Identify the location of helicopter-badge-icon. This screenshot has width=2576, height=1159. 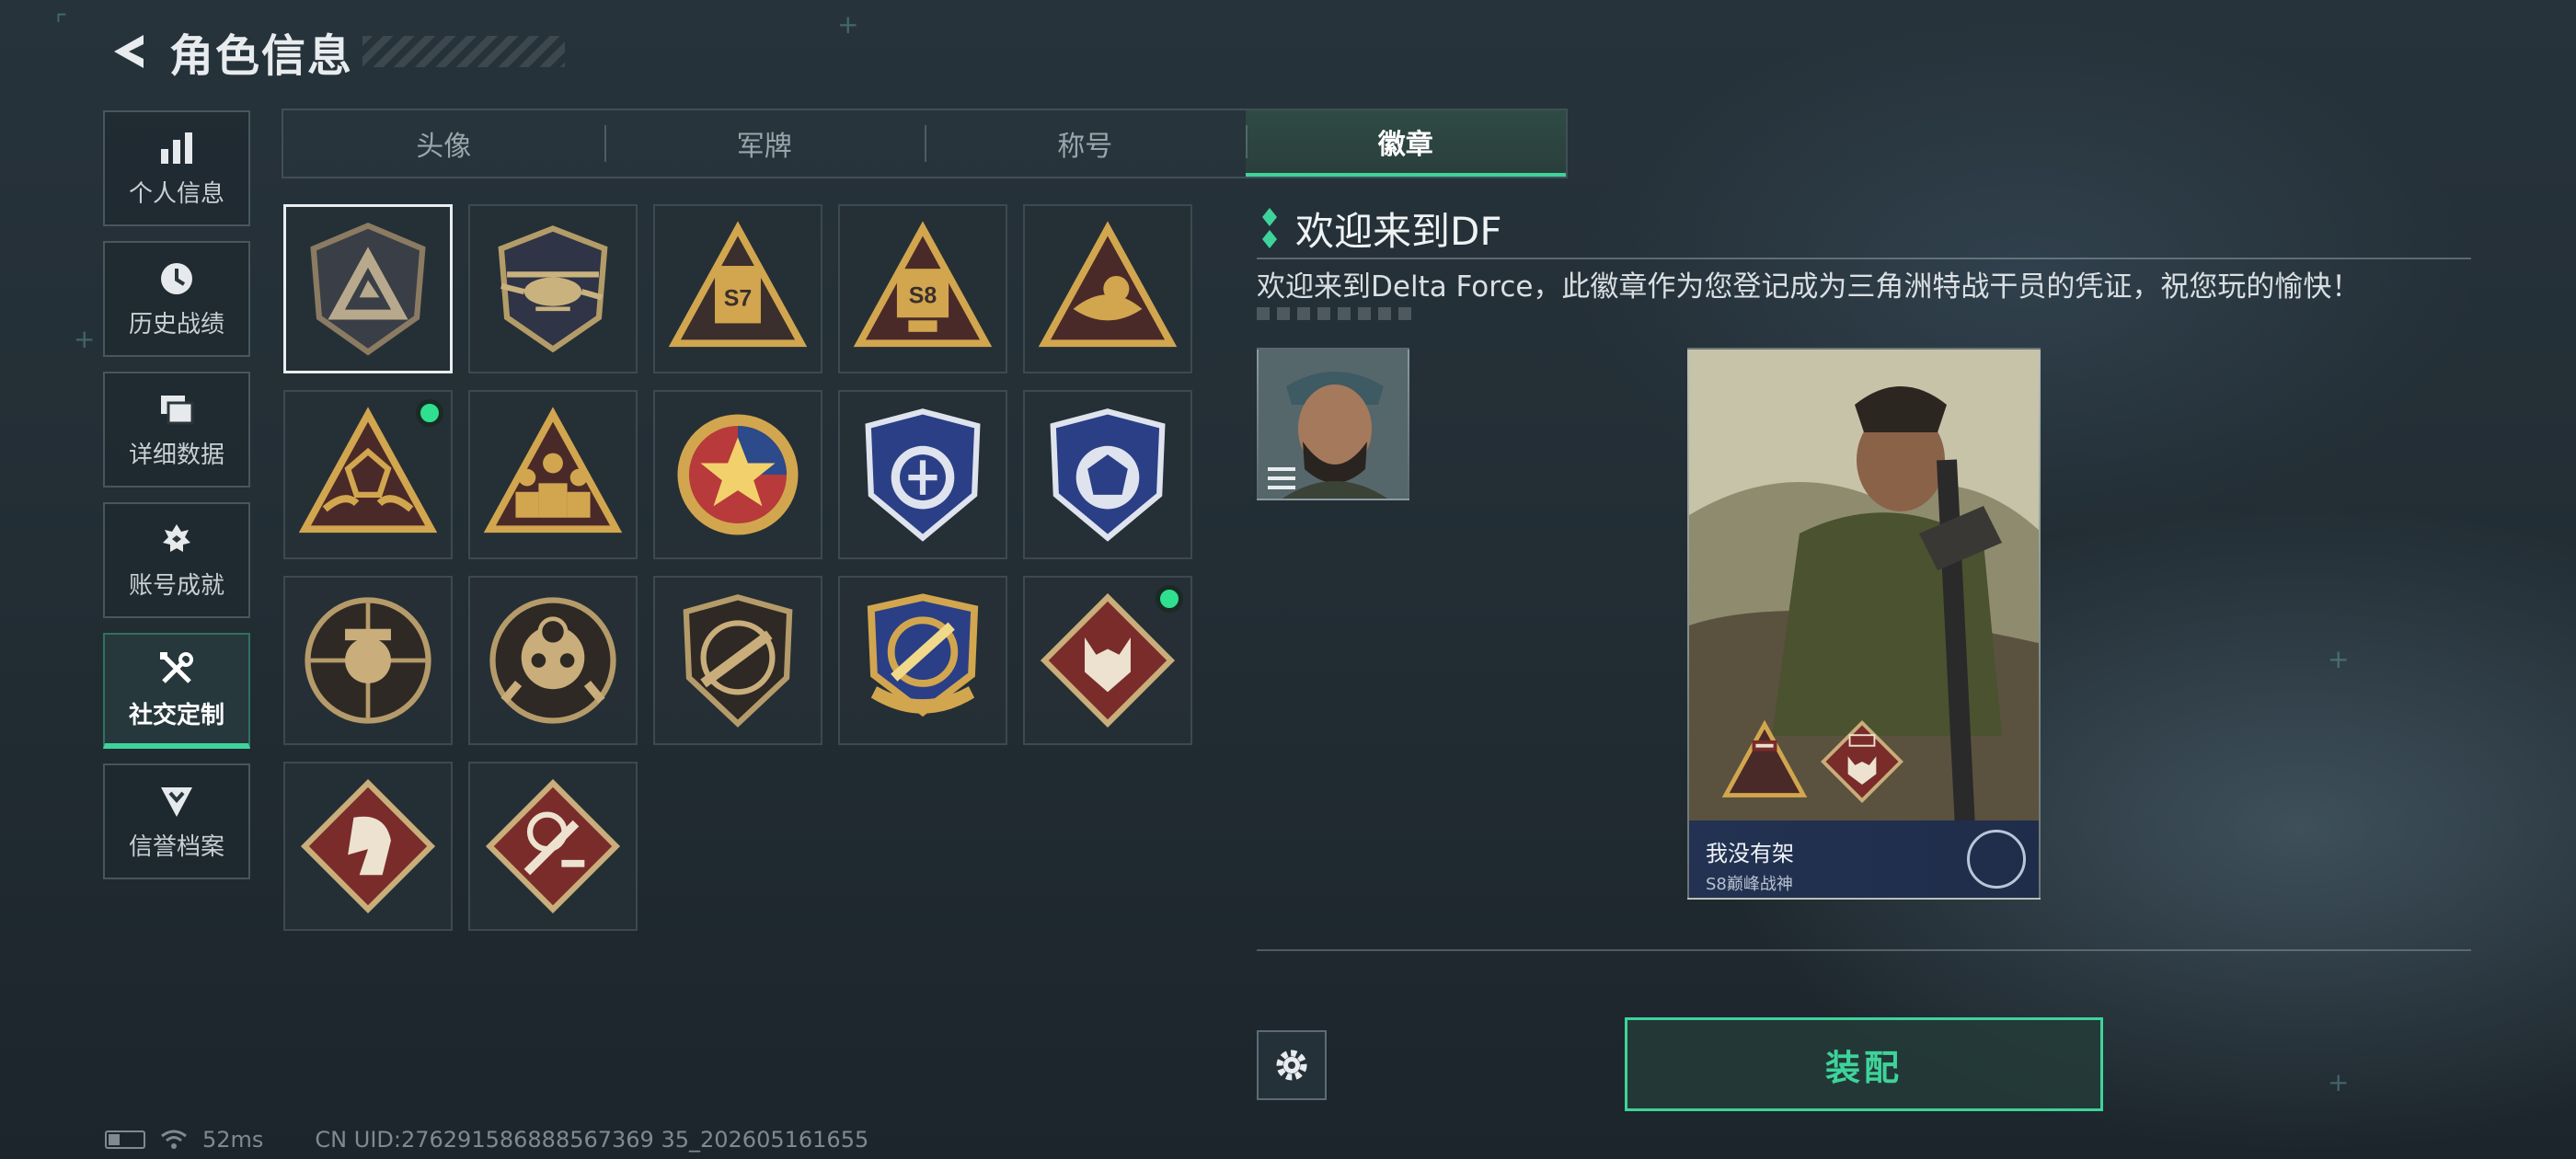
(553, 289).